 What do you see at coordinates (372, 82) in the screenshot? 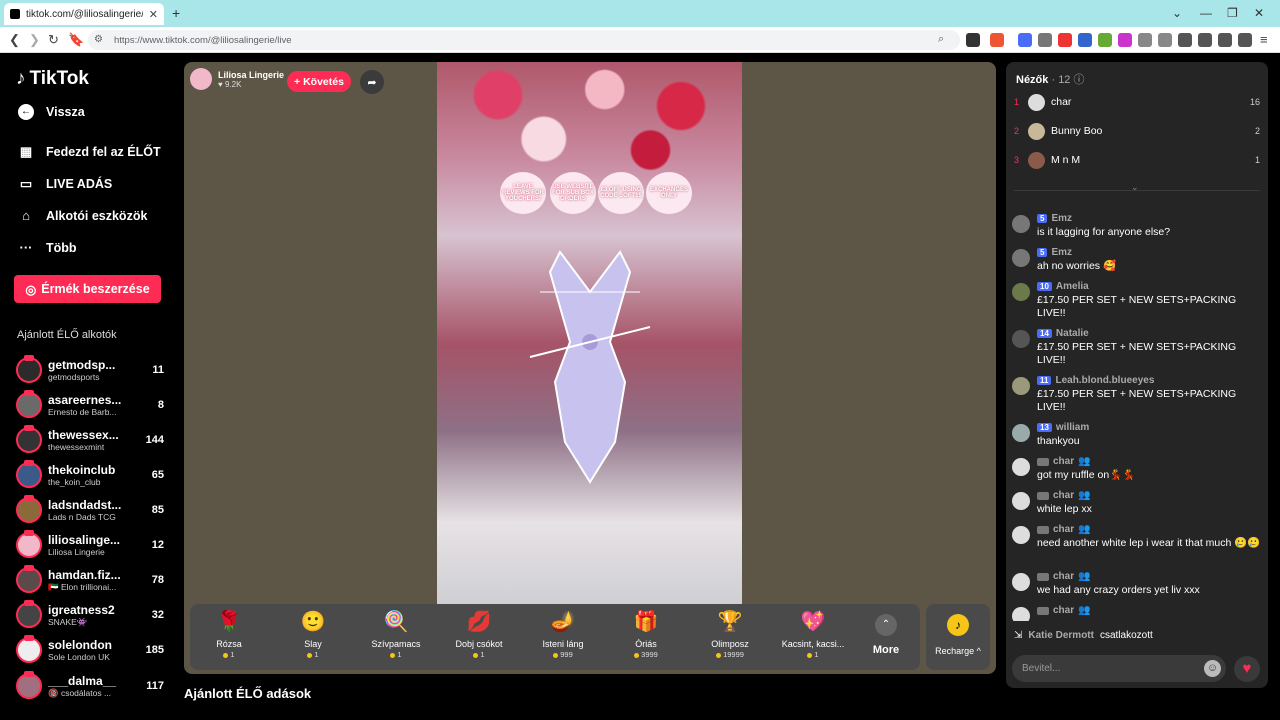
I see `share-icon: ➦` at bounding box center [372, 82].